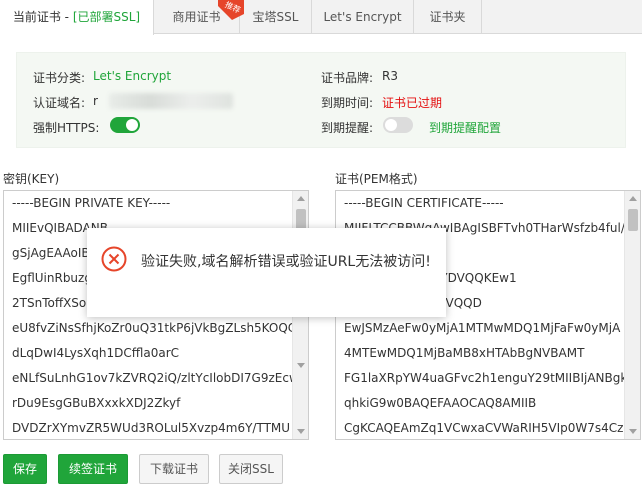 This screenshot has height=497, width=642. Describe the element at coordinates (154, 328) in the screenshot. I see `text-line: eU8fvZiNsSfhjKoZr0uQ31tkP6jVkBgZLsh5KOQC` at that location.